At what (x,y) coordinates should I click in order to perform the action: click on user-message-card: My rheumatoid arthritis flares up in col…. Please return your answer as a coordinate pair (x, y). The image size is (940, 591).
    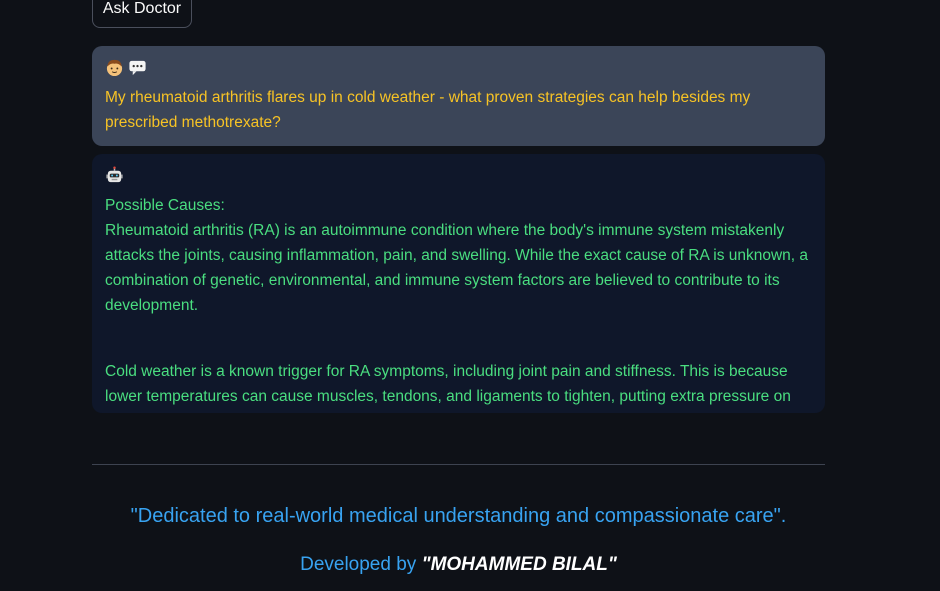
    Looking at the image, I should click on (458, 96).